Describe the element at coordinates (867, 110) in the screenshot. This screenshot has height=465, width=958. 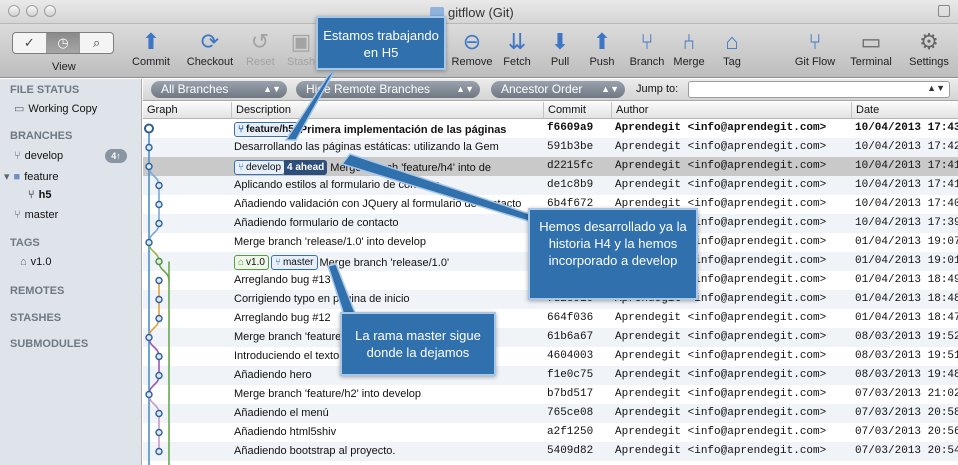
I see `date-column-header: Date` at that location.